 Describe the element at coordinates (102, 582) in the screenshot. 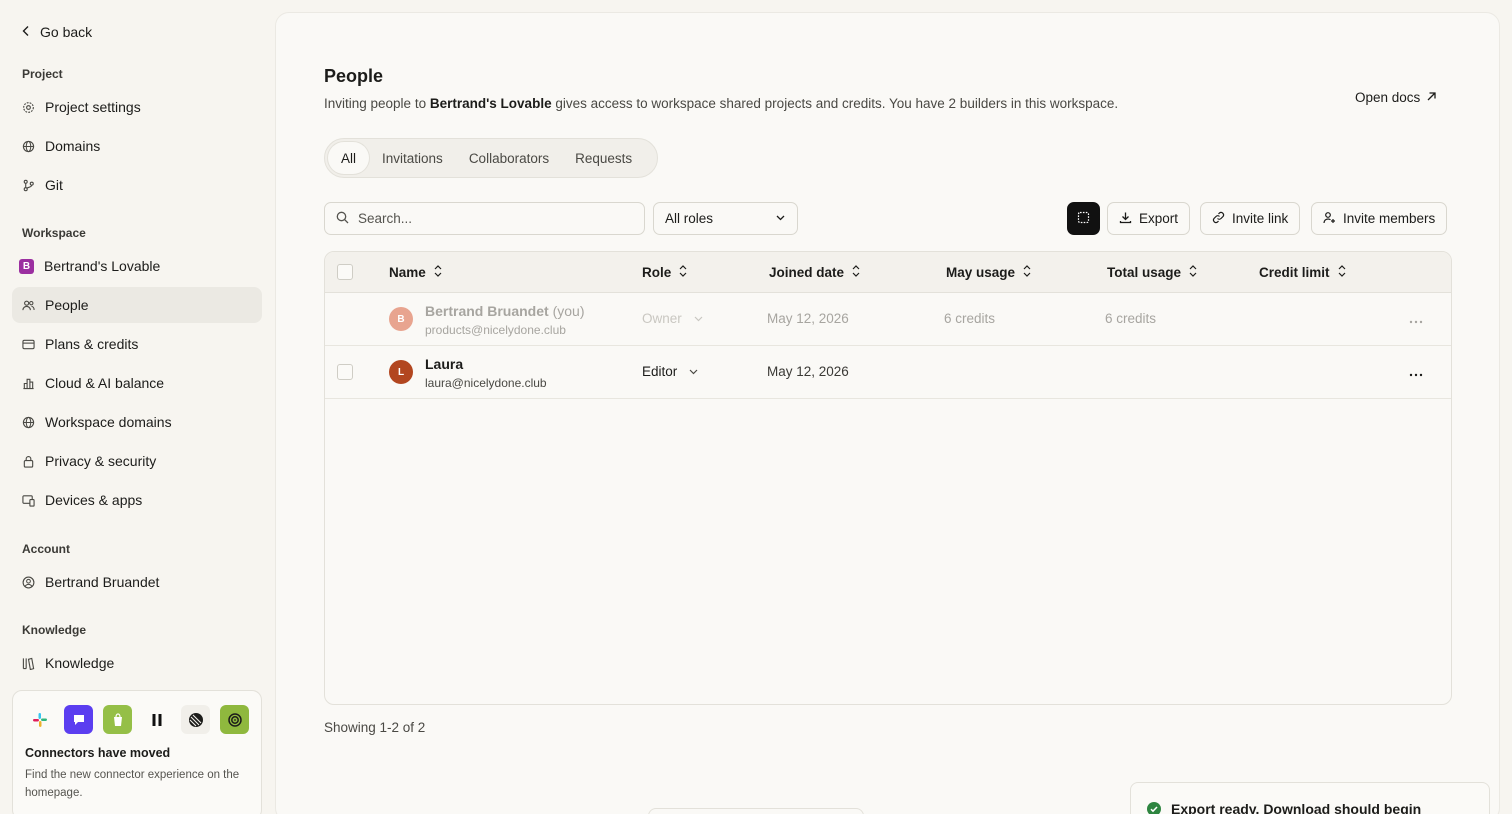

I see `sidebar-item-label: Bertrand Bruandet` at that location.